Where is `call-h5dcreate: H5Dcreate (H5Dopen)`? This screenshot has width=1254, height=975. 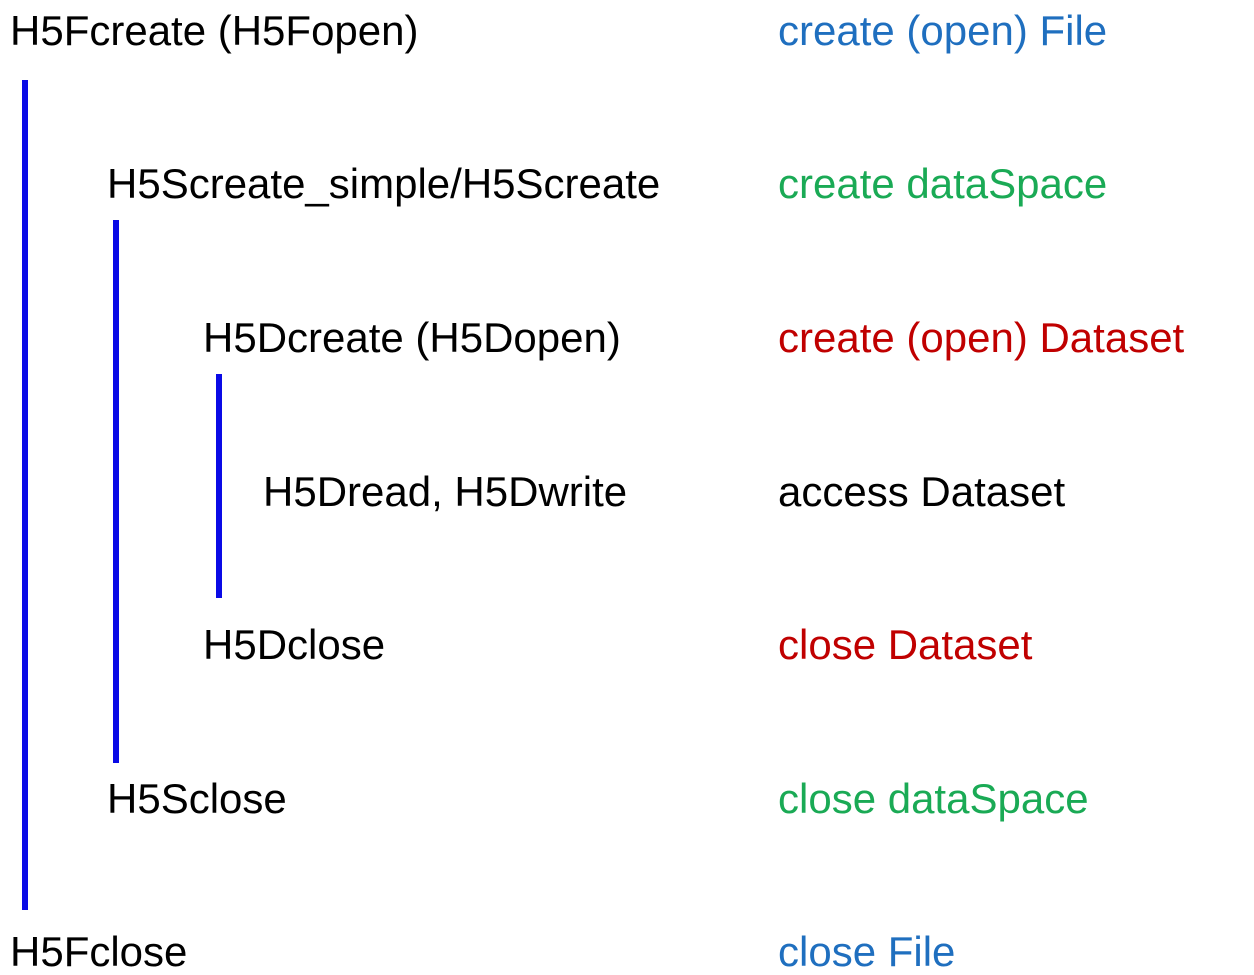 call-h5dcreate: H5Dcreate (H5Dopen) is located at coordinates (412, 337).